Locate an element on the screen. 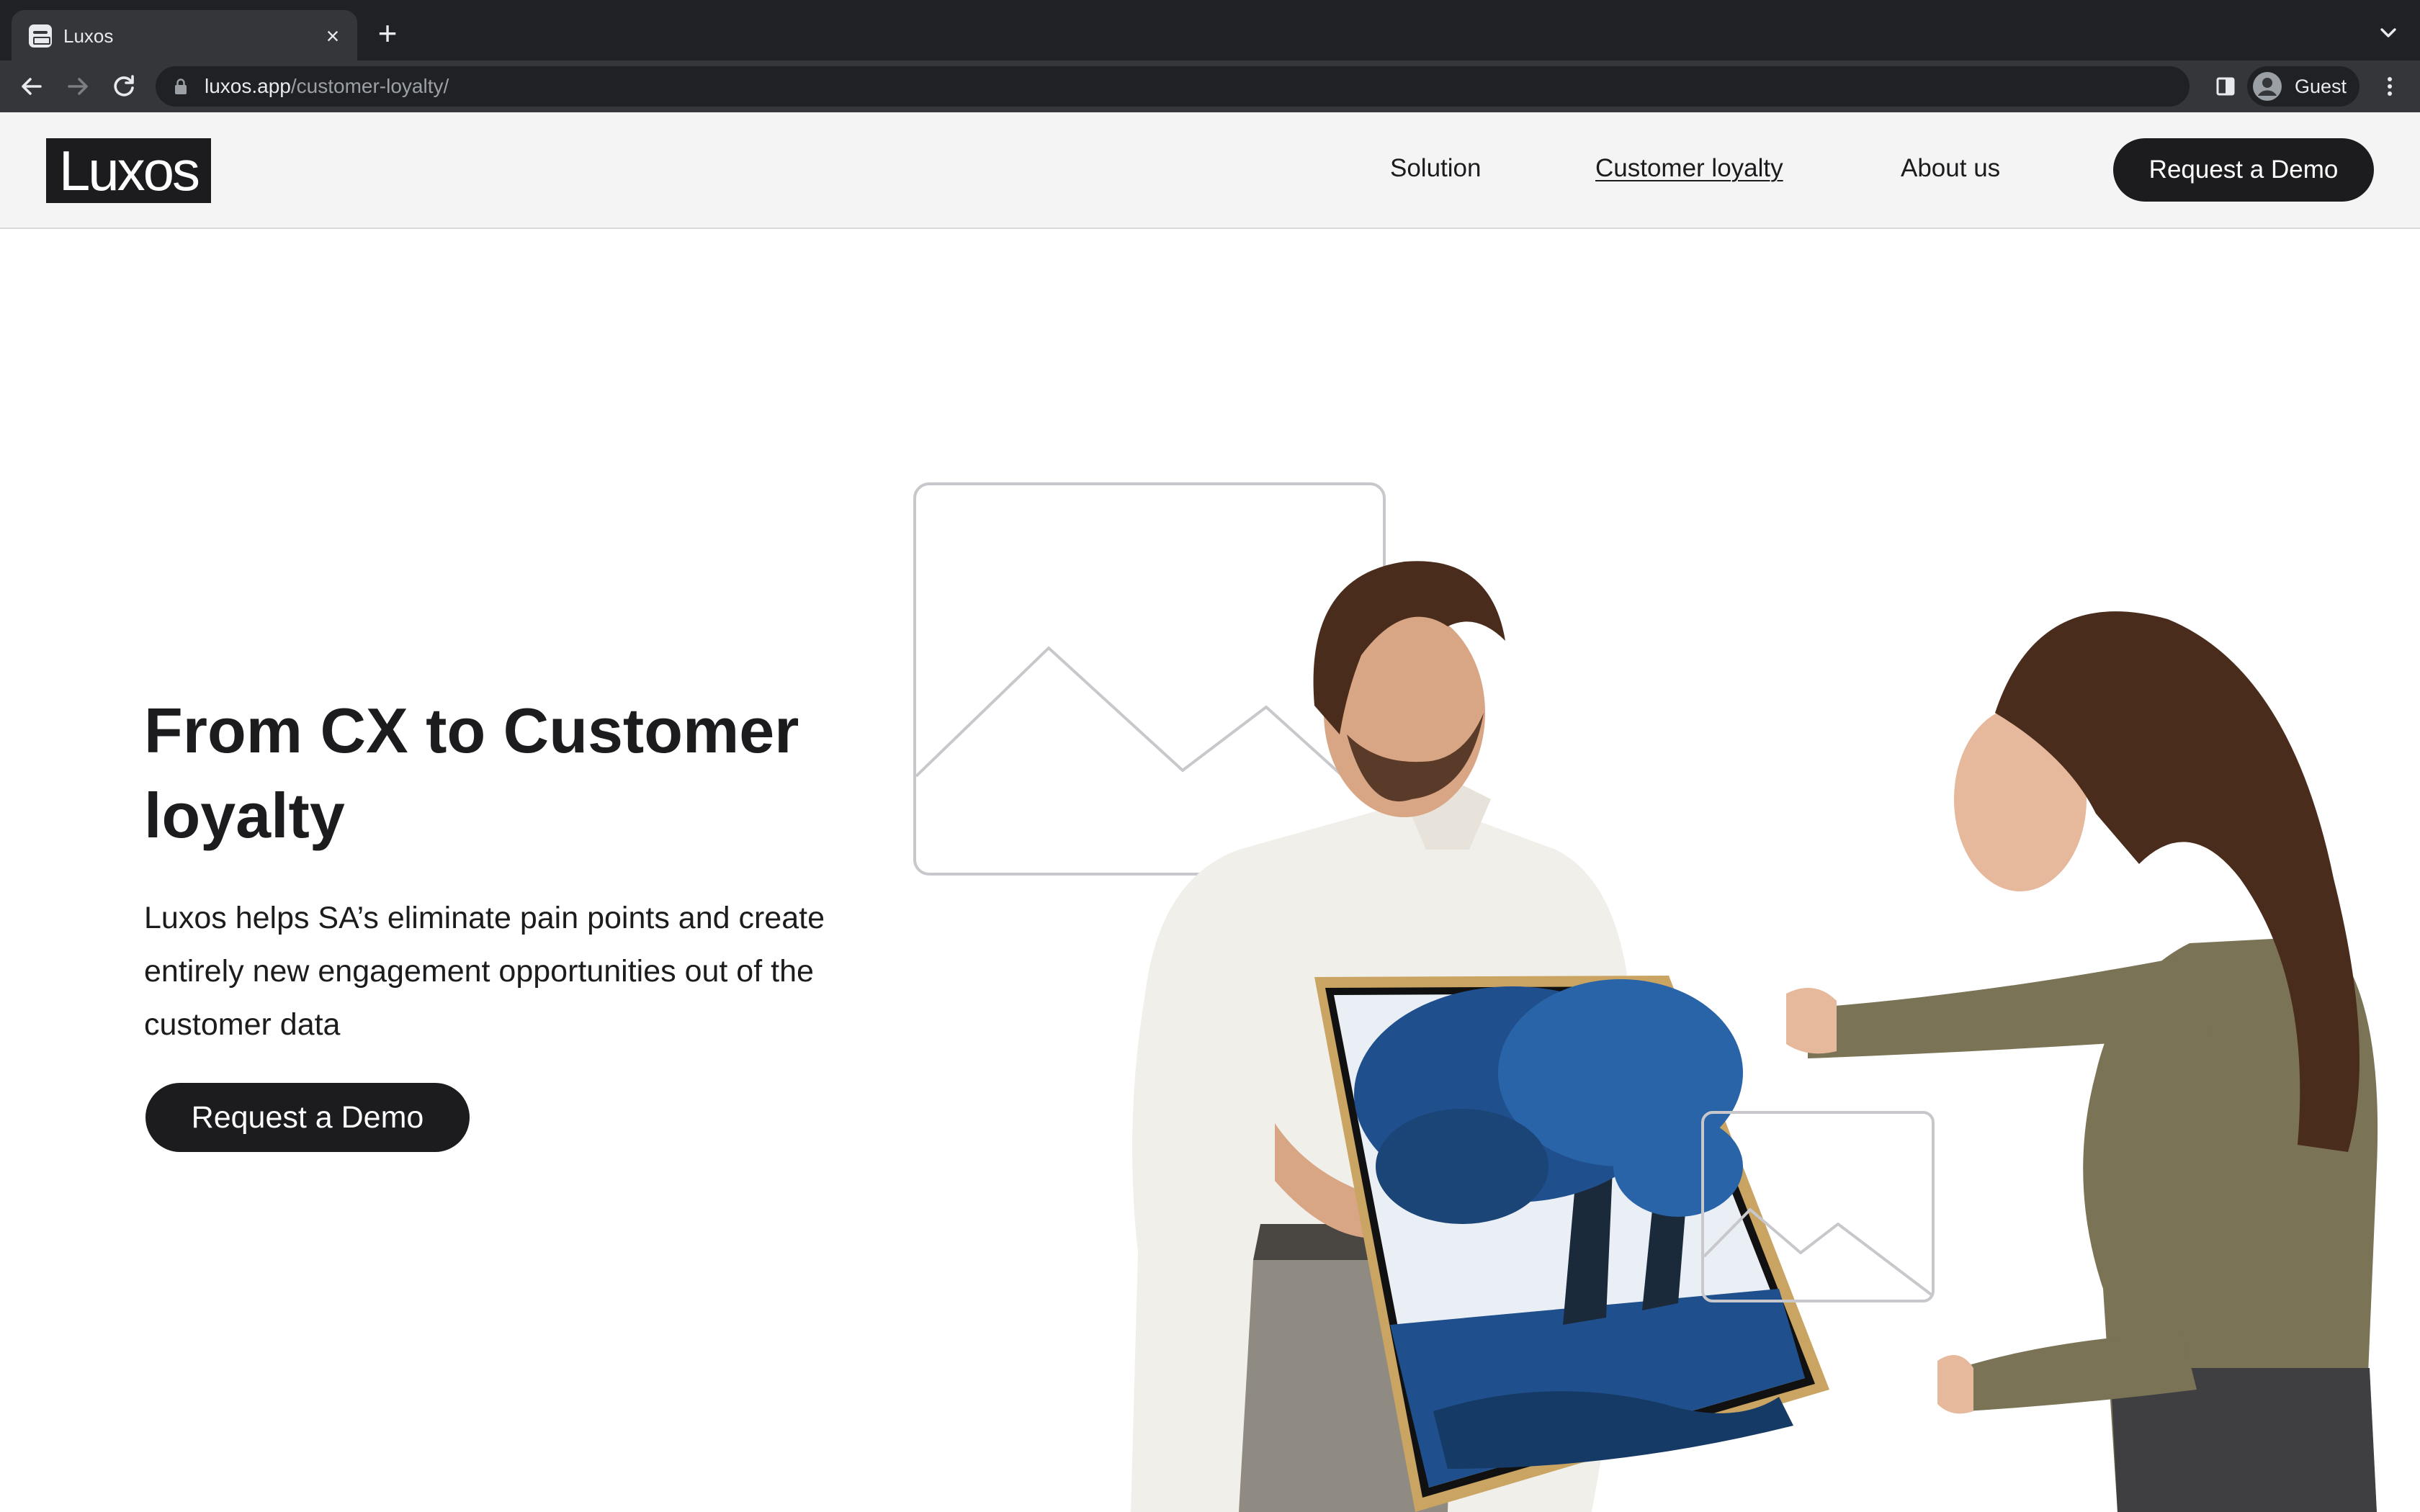  url-text: luxos.app/customer-loyalty/ is located at coordinates (327, 86).